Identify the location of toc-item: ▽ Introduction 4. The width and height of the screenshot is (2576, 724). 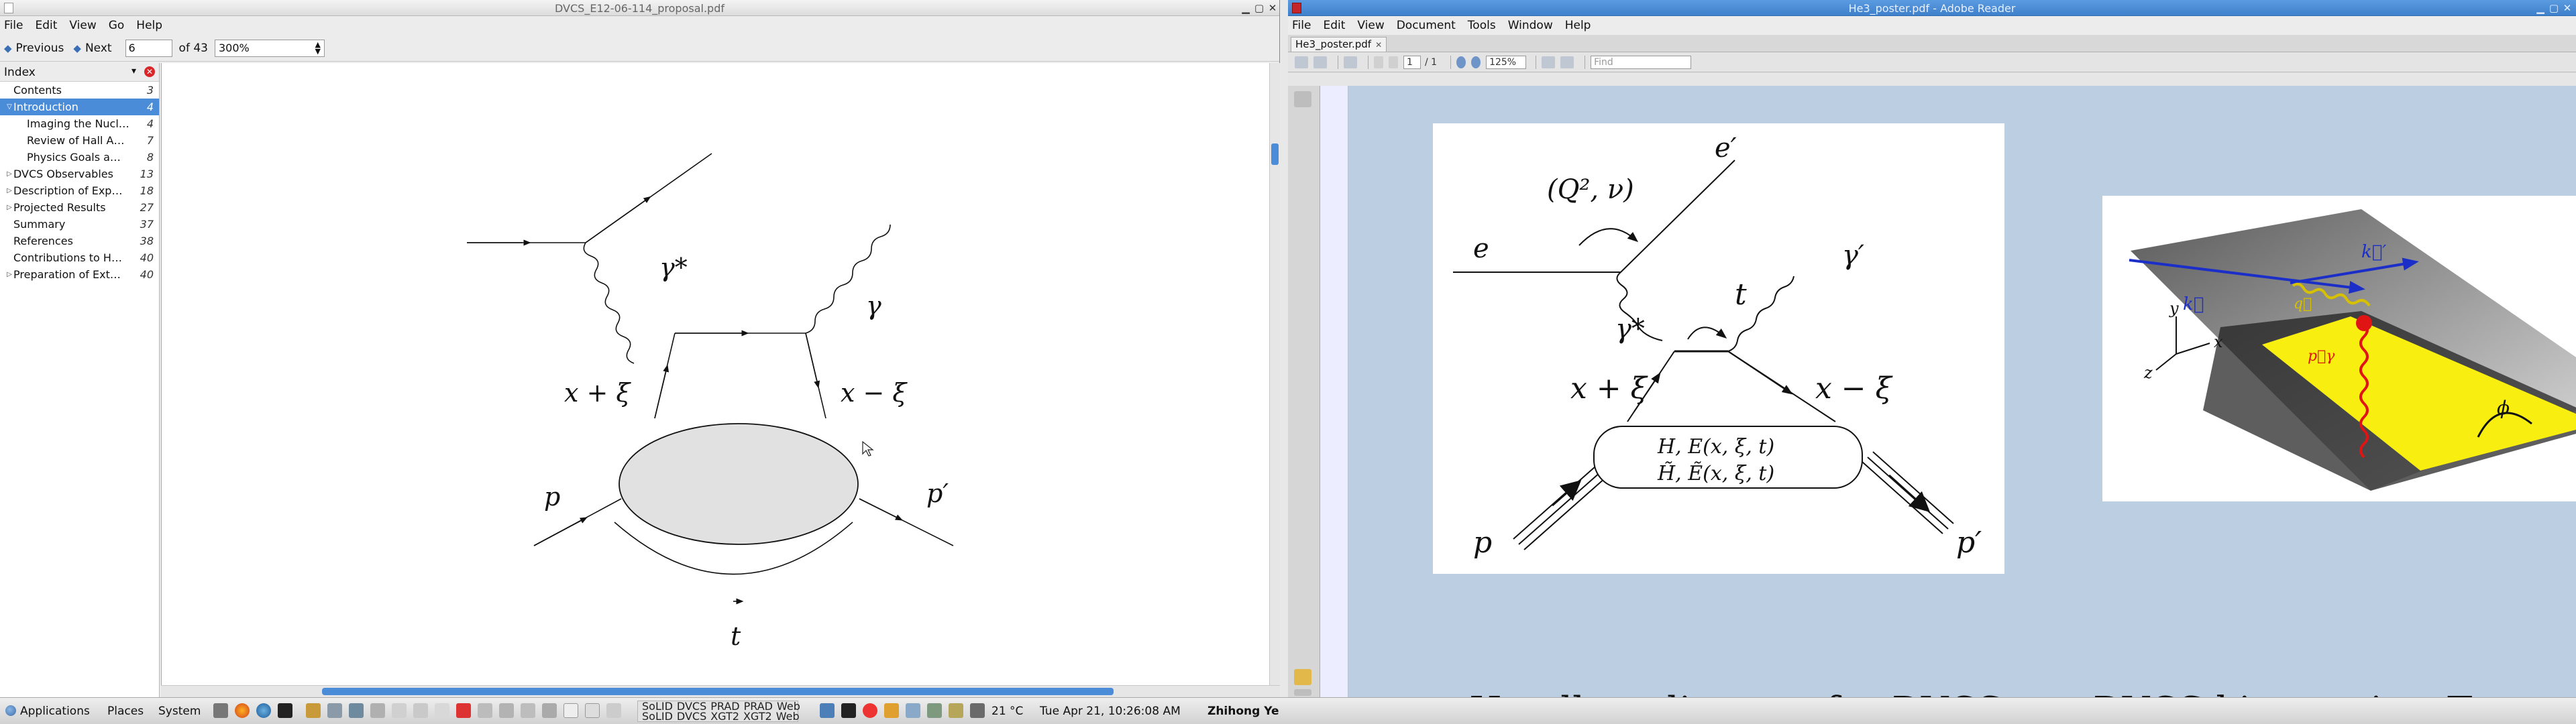
(79, 107).